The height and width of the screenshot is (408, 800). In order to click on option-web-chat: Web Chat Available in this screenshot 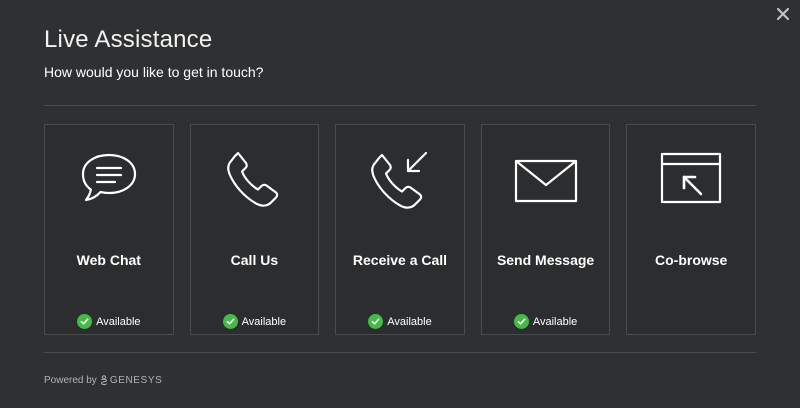, I will do `click(109, 229)`.